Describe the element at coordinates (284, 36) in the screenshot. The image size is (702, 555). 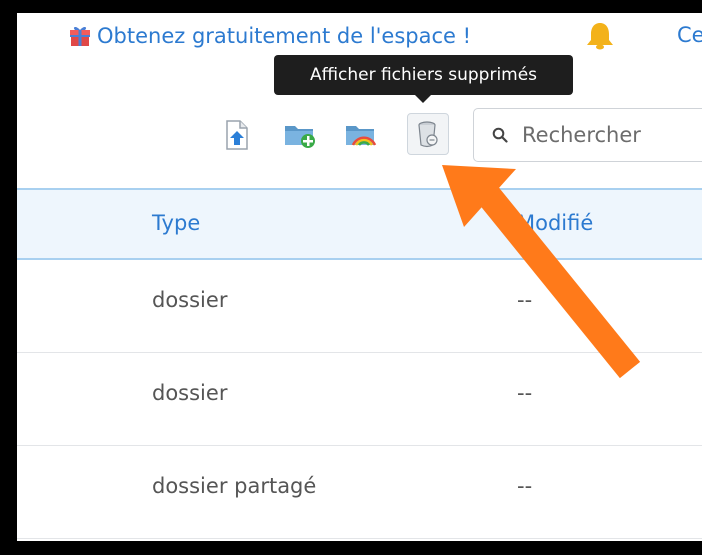
I see `promo-text: Obtenez gratuitement de l'espace !` at that location.